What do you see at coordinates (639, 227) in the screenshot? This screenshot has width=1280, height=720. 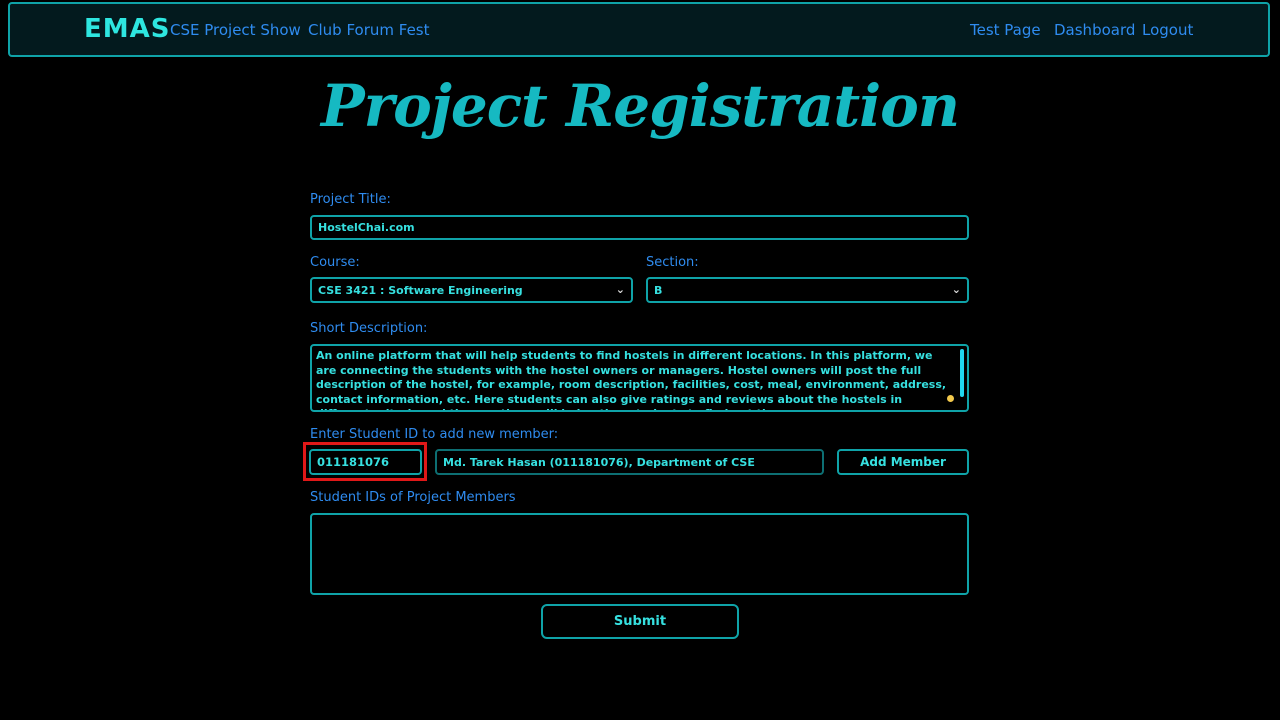 I see `project-title-input: HostelChai.com` at bounding box center [639, 227].